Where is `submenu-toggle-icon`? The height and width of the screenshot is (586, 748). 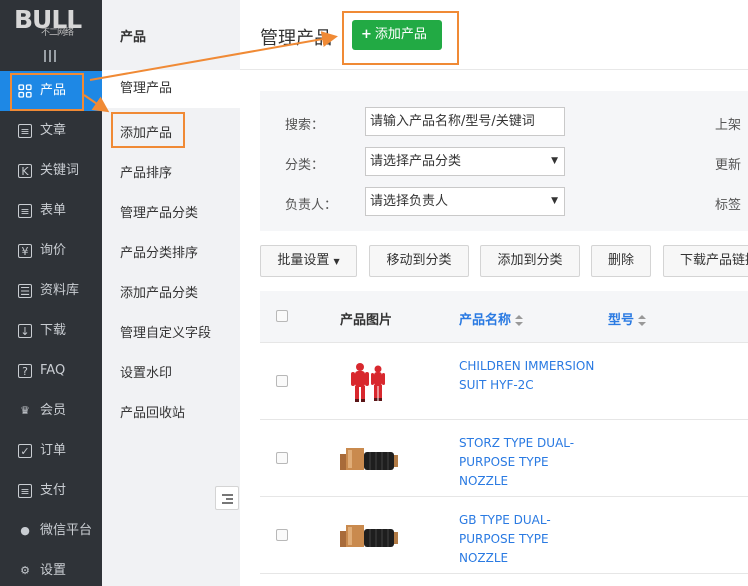
submenu-toggle-icon is located at coordinates (227, 498).